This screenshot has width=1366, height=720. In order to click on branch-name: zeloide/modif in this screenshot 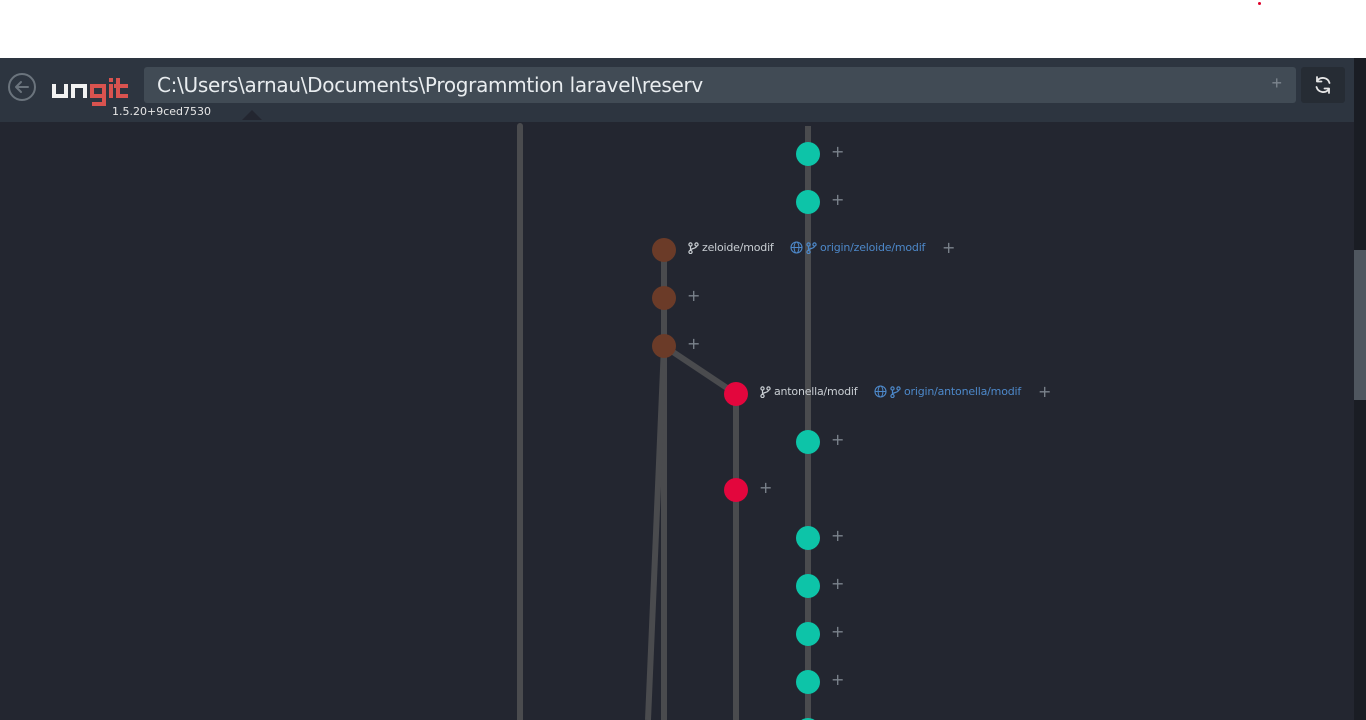, I will do `click(738, 247)`.